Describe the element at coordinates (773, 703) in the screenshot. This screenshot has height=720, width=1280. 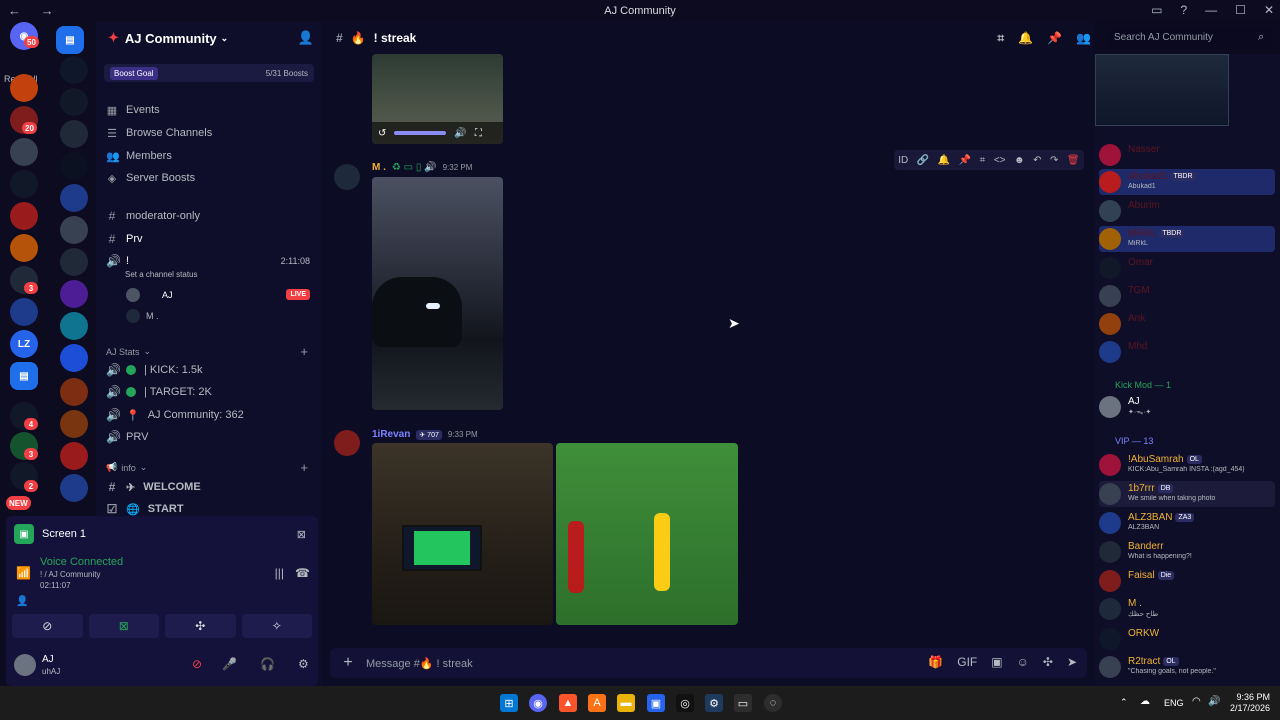
I see `app-icon: ◌` at that location.